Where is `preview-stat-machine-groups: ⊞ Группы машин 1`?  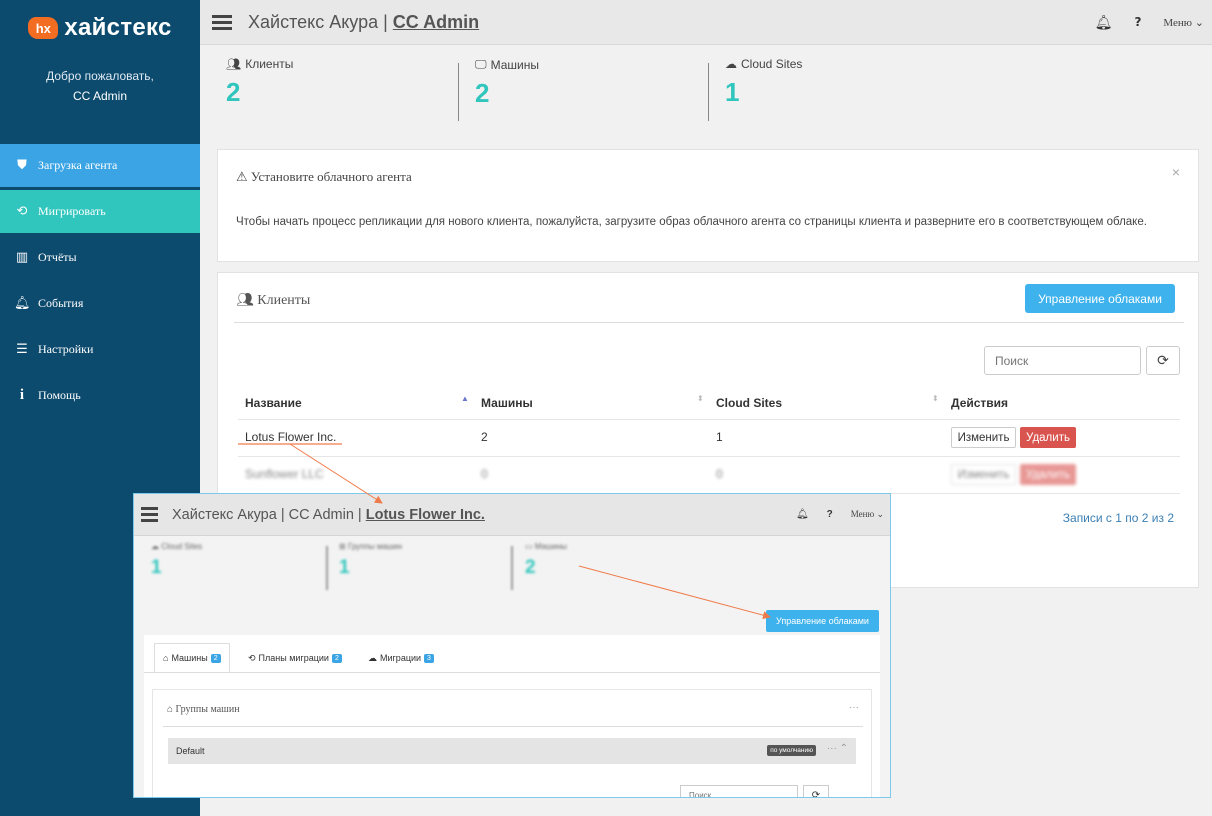 preview-stat-machine-groups: ⊞ Группы машин 1 is located at coordinates (370, 560).